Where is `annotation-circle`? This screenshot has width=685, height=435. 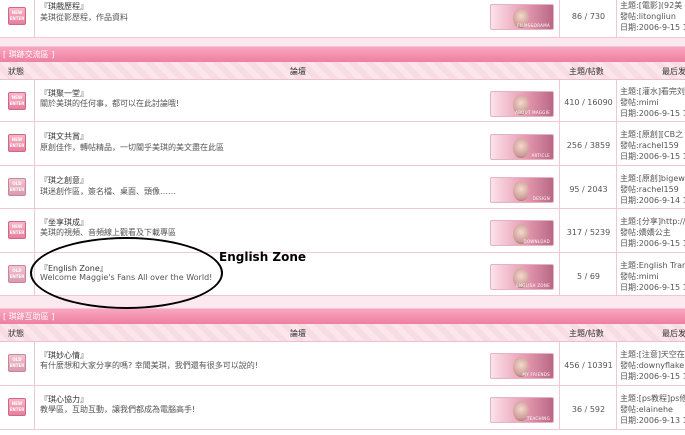 annotation-circle is located at coordinates (126, 273).